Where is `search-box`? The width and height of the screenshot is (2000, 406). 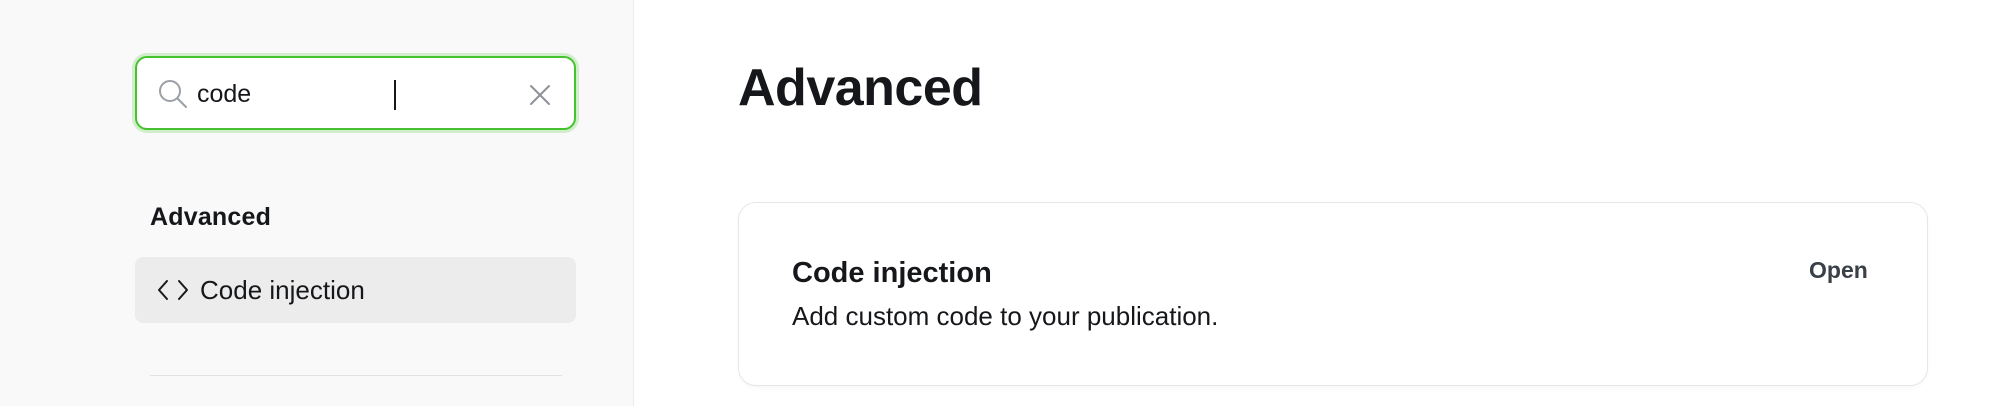
search-box is located at coordinates (355, 93).